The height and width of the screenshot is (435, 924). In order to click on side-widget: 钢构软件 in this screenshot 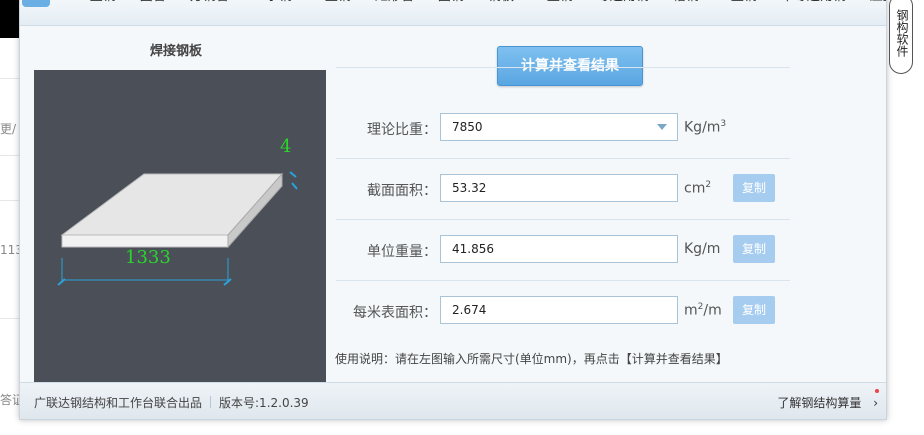, I will do `click(901, 37)`.